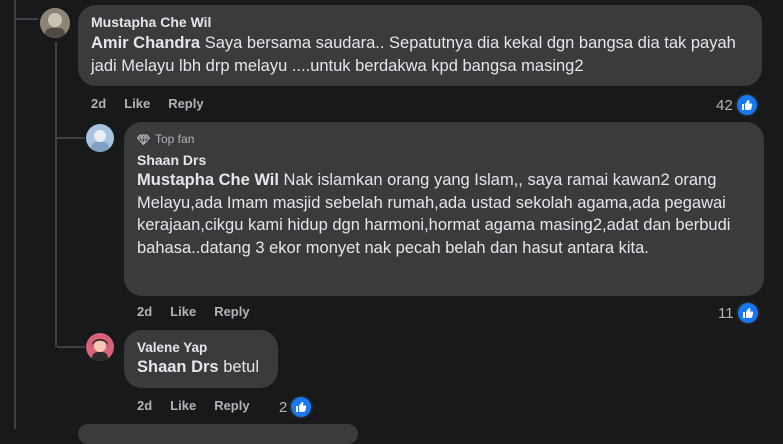  I want to click on diamond-icon, so click(143, 139).